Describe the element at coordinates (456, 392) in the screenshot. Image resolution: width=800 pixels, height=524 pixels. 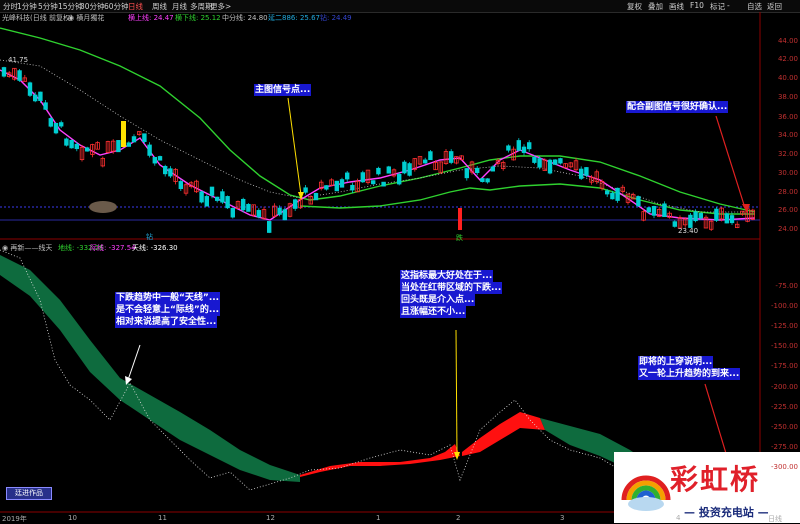
I see `arrow-best` at that location.